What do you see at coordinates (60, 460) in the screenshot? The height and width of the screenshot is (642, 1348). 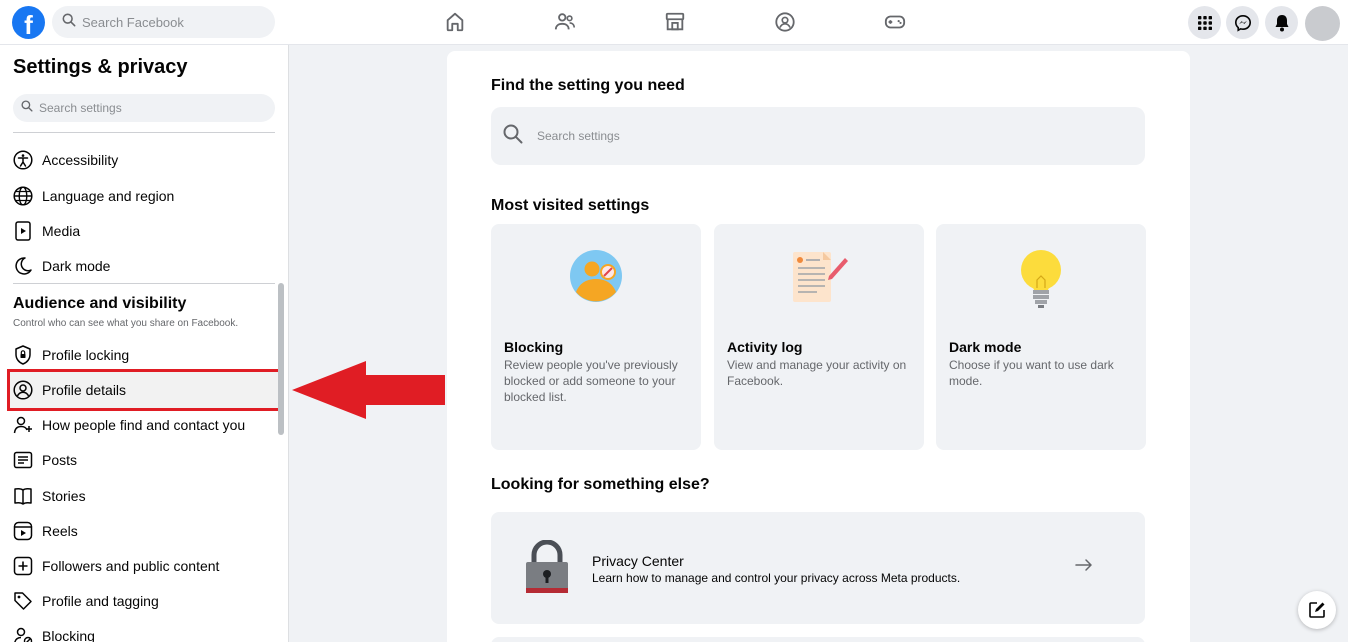 I see `sidebar-item-label: Posts` at bounding box center [60, 460].